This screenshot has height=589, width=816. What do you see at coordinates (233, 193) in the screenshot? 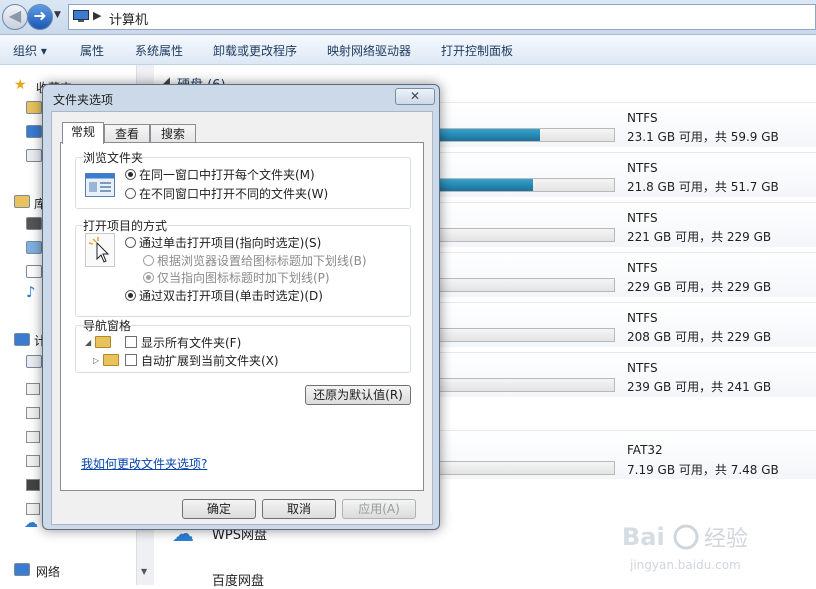
I see `open-new-window-label: 在不同窗口中打开不同的文件夹(W)` at bounding box center [233, 193].